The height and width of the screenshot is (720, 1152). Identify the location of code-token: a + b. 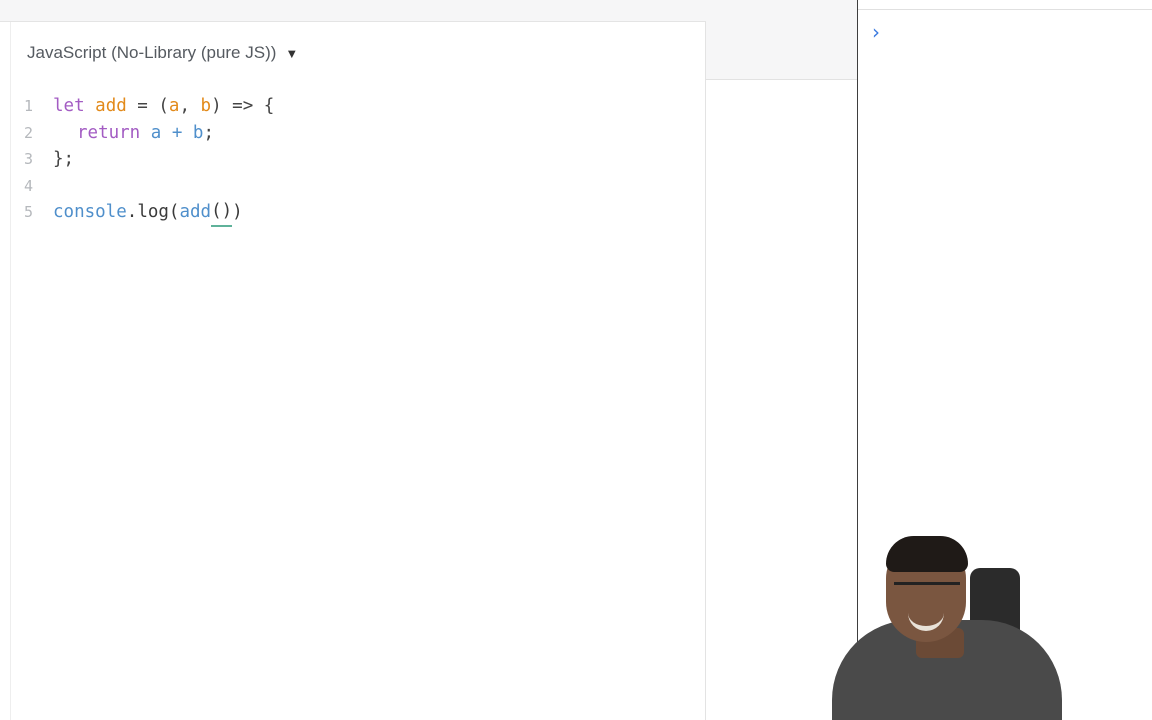
(172, 132).